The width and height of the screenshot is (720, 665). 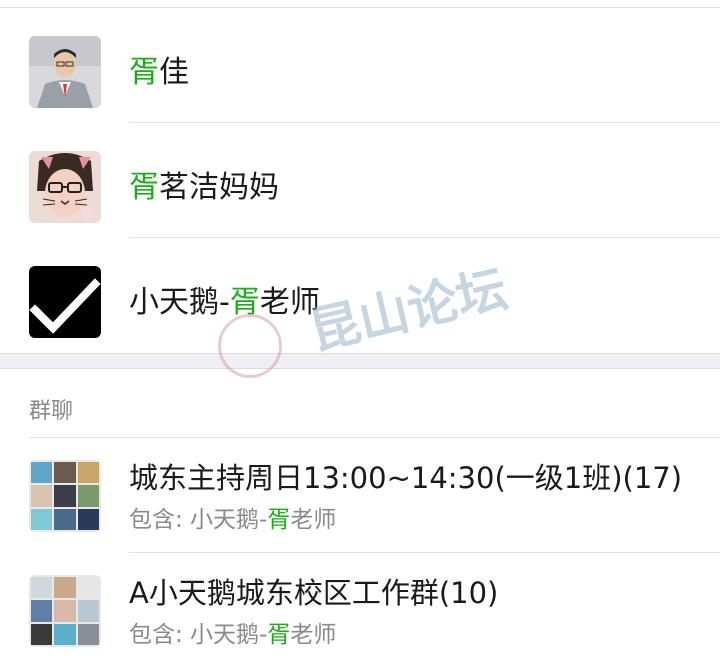 What do you see at coordinates (179, 302) in the screenshot?
I see `name-prefix: 小天鹅-` at bounding box center [179, 302].